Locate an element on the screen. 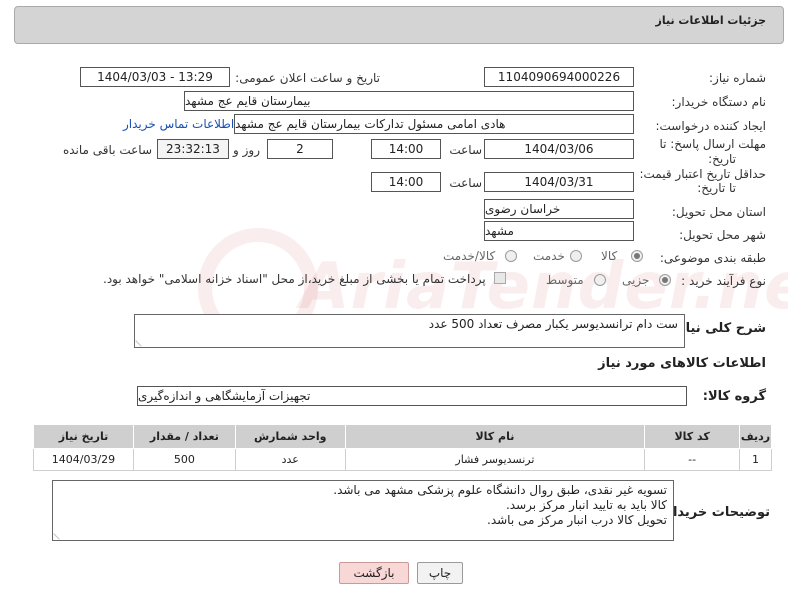 The height and width of the screenshot is (598, 788). price-date-field: 1404/03/31 is located at coordinates (559, 182).